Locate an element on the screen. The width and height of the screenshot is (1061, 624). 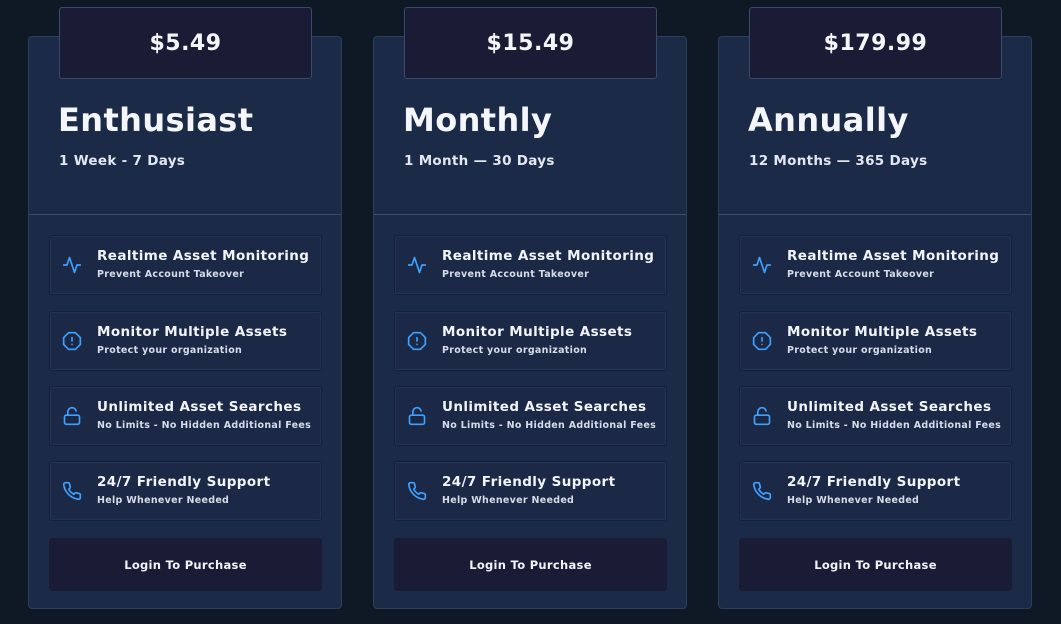
plan-name: Monthly is located at coordinates (478, 120).